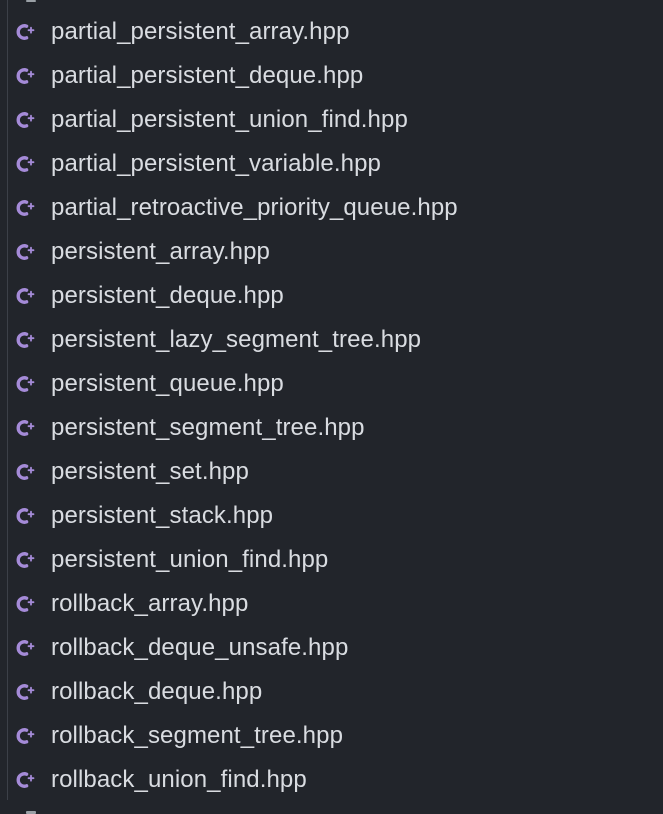 The width and height of the screenshot is (663, 814). Describe the element at coordinates (331, 296) in the screenshot. I see `file-row: persistent_deque.hpp` at that location.